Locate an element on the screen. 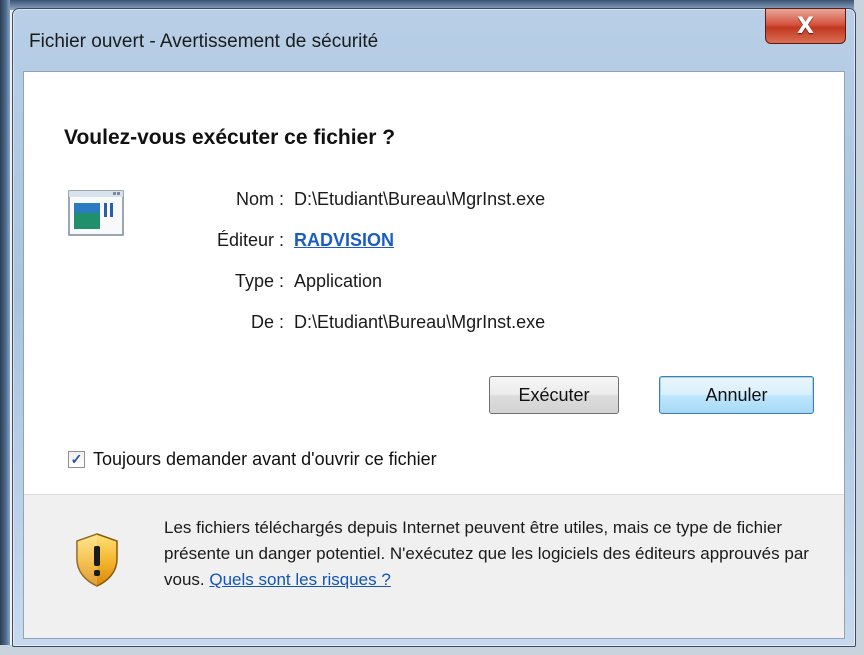  close-icon: X is located at coordinates (805, 26).